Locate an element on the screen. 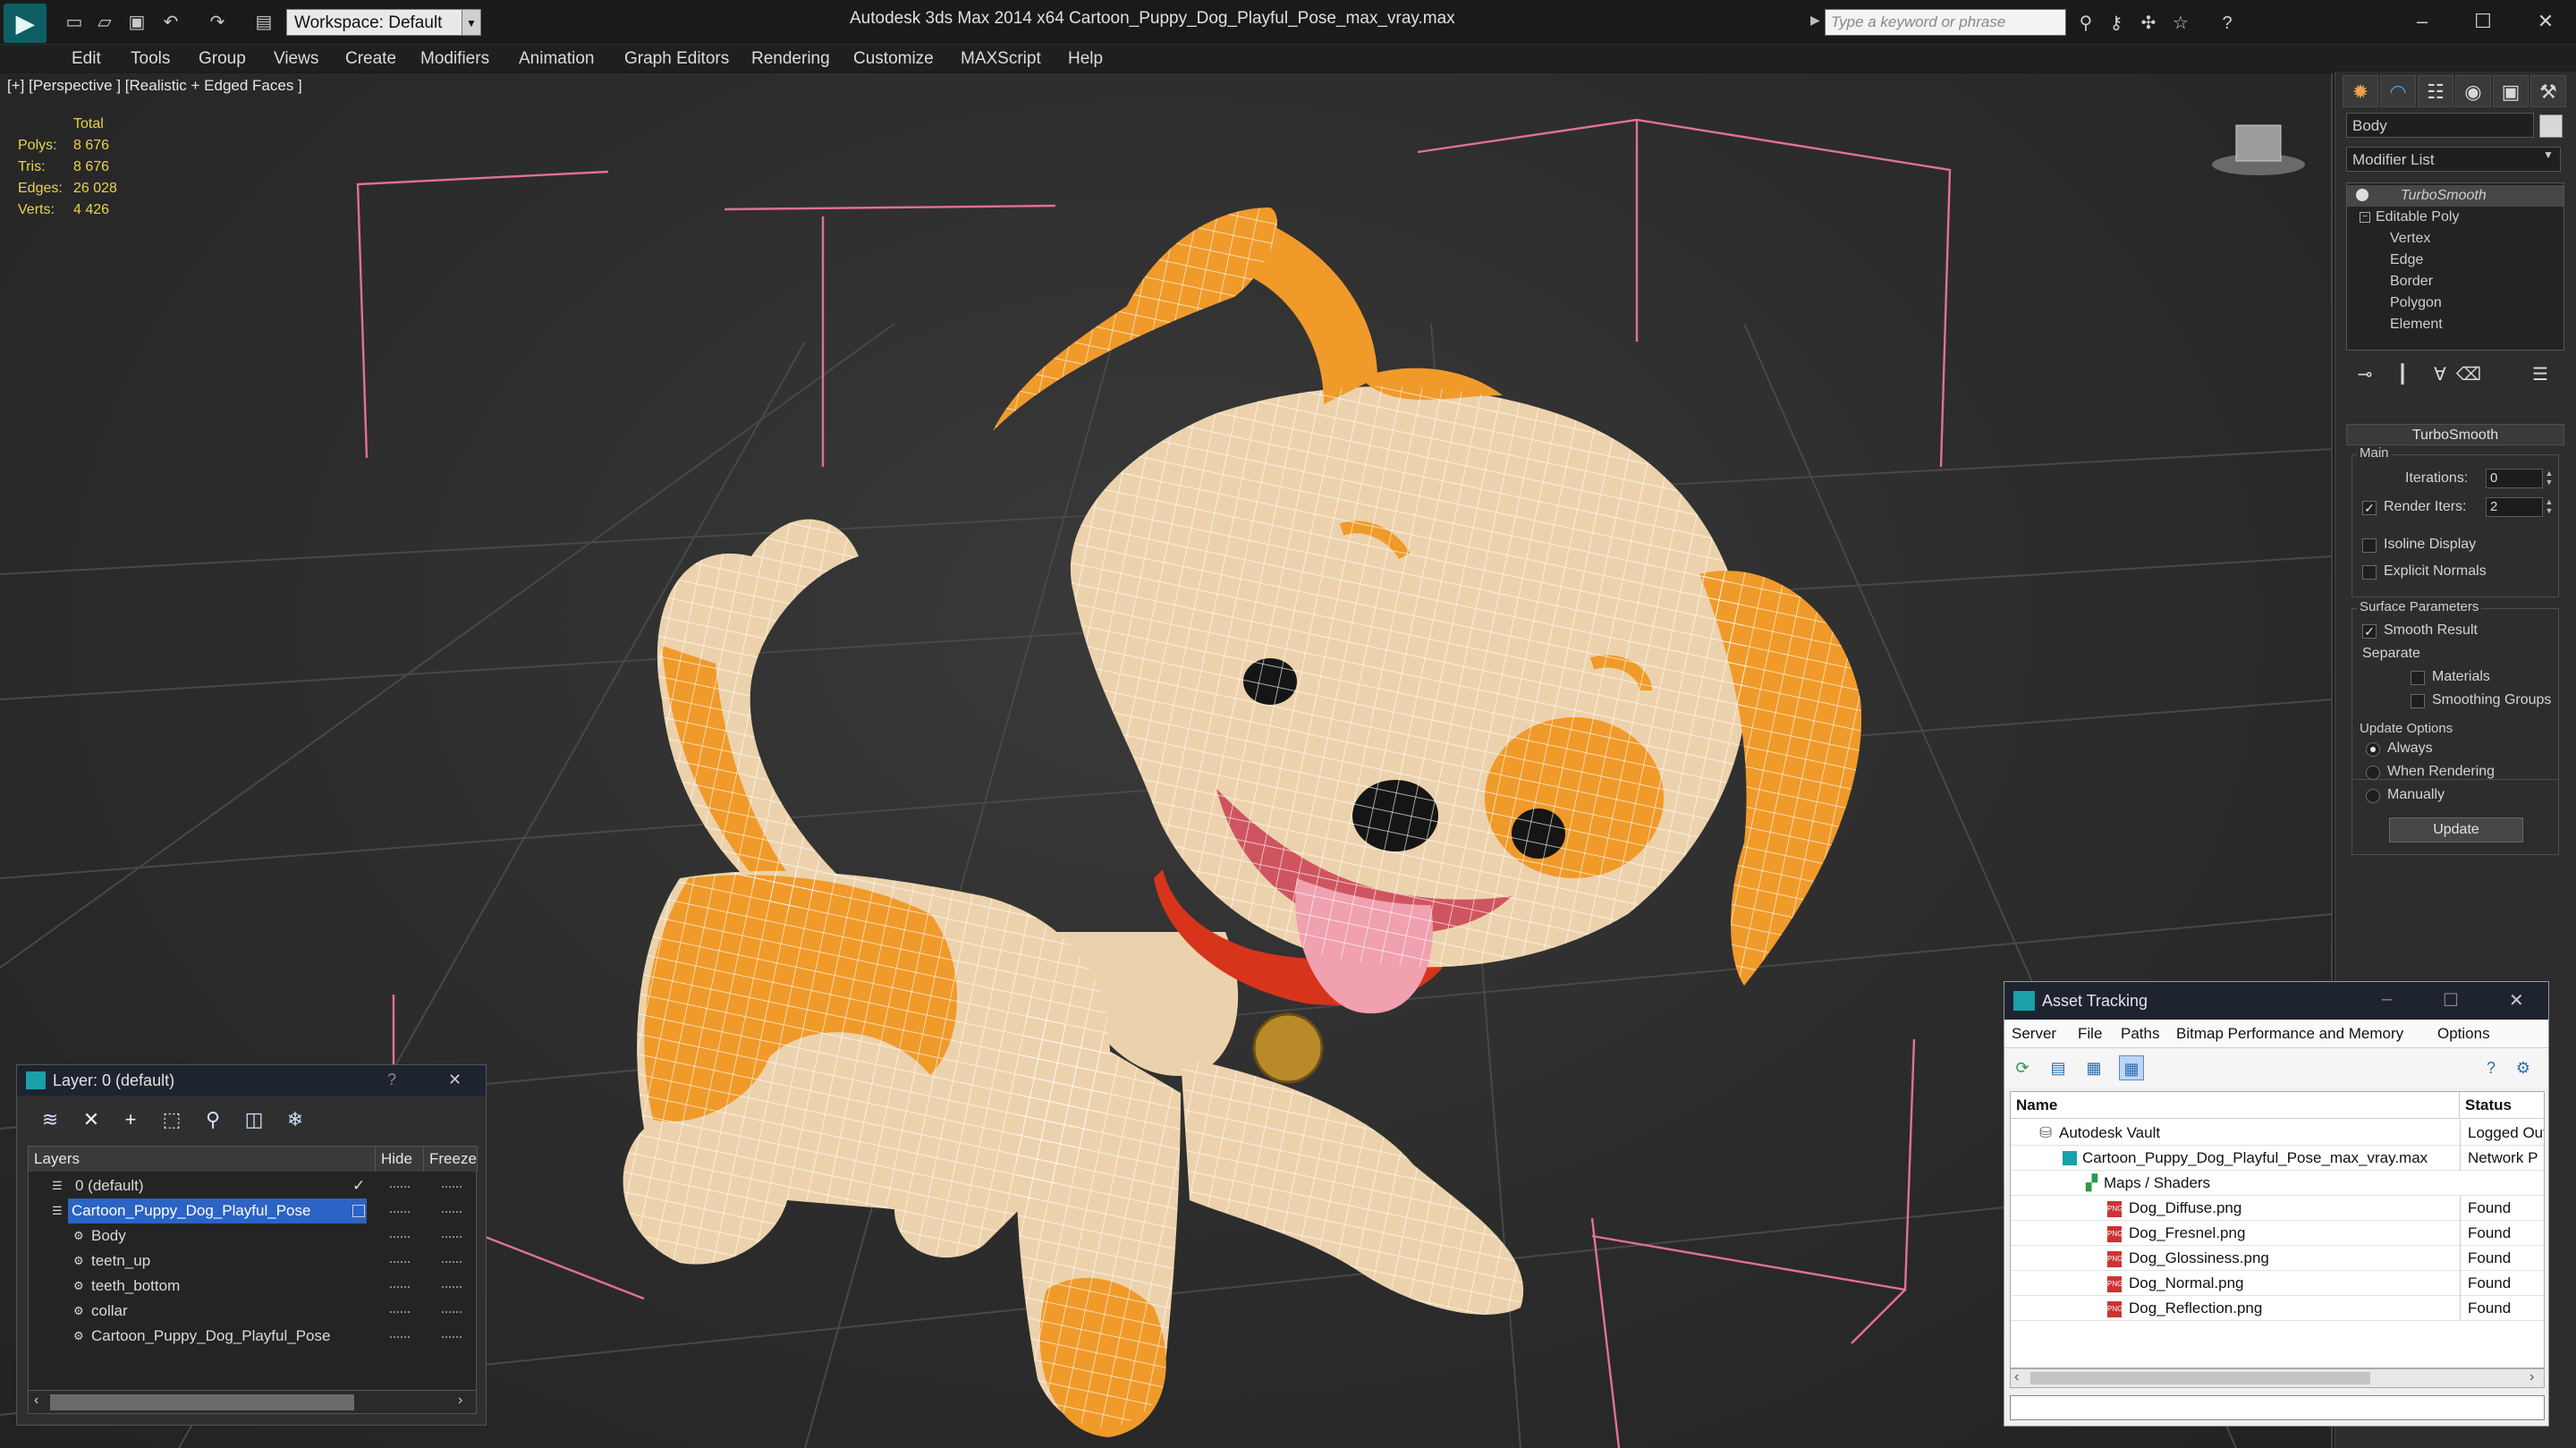  create-tab-icon: ✹ is located at coordinates (2360, 91).